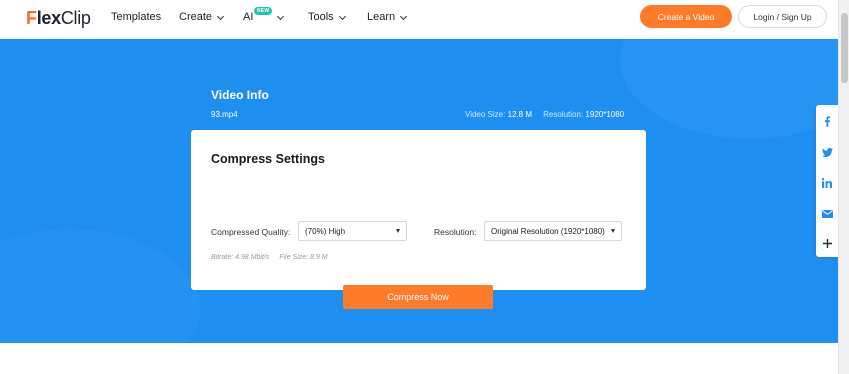 This screenshot has width=849, height=374. Describe the element at coordinates (48, 18) in the screenshot. I see `logo-text-lex: lex` at that location.